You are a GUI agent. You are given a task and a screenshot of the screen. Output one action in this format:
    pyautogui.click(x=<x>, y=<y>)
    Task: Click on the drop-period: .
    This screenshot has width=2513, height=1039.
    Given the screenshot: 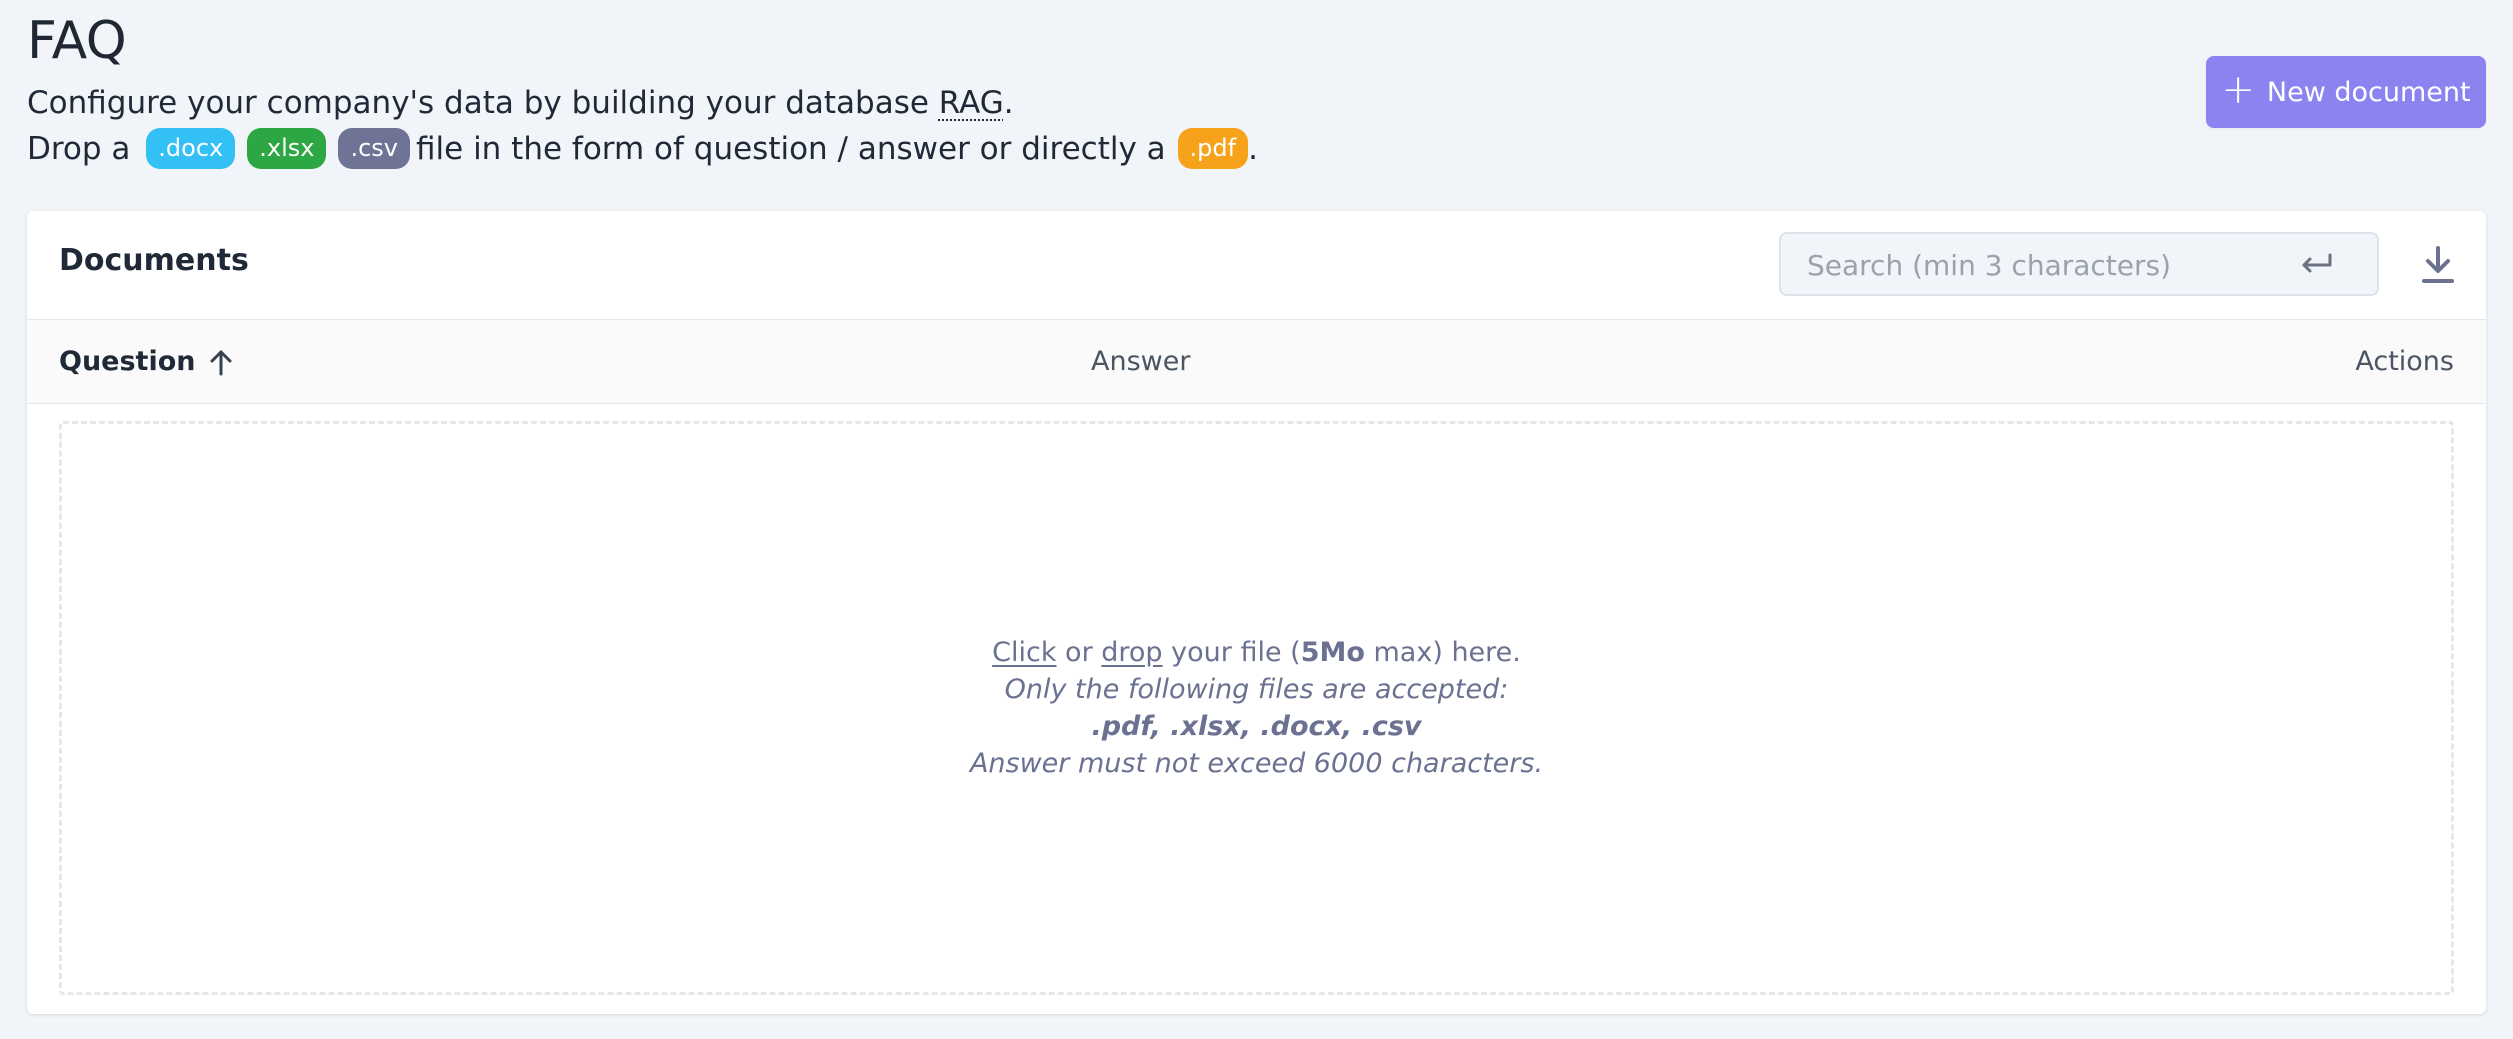 What is the action you would take?
    pyautogui.click(x=1253, y=149)
    